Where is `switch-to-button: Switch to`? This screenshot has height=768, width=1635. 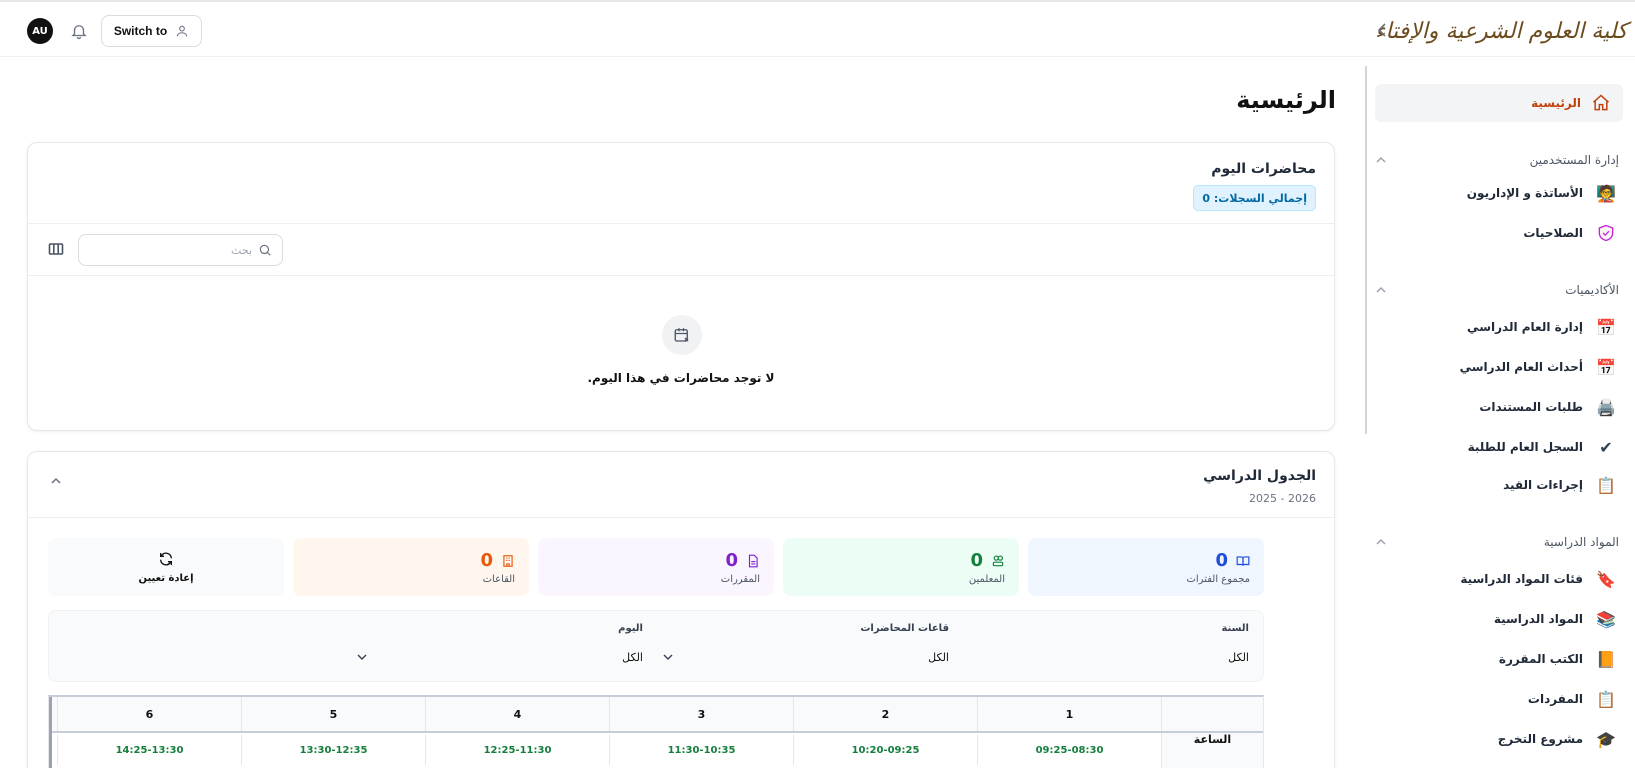
switch-to-button: Switch to is located at coordinates (151, 31).